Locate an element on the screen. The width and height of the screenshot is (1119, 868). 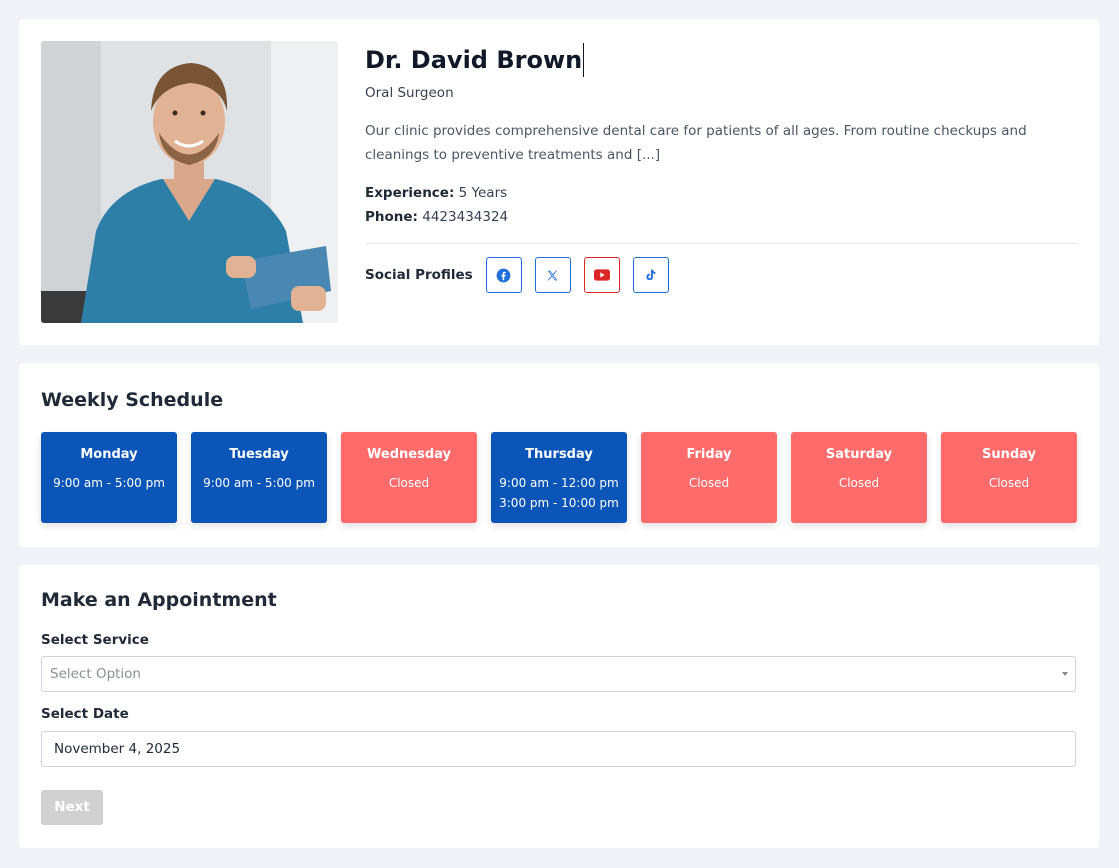
day-wednesday: Wednesday Closed is located at coordinates (409, 477).